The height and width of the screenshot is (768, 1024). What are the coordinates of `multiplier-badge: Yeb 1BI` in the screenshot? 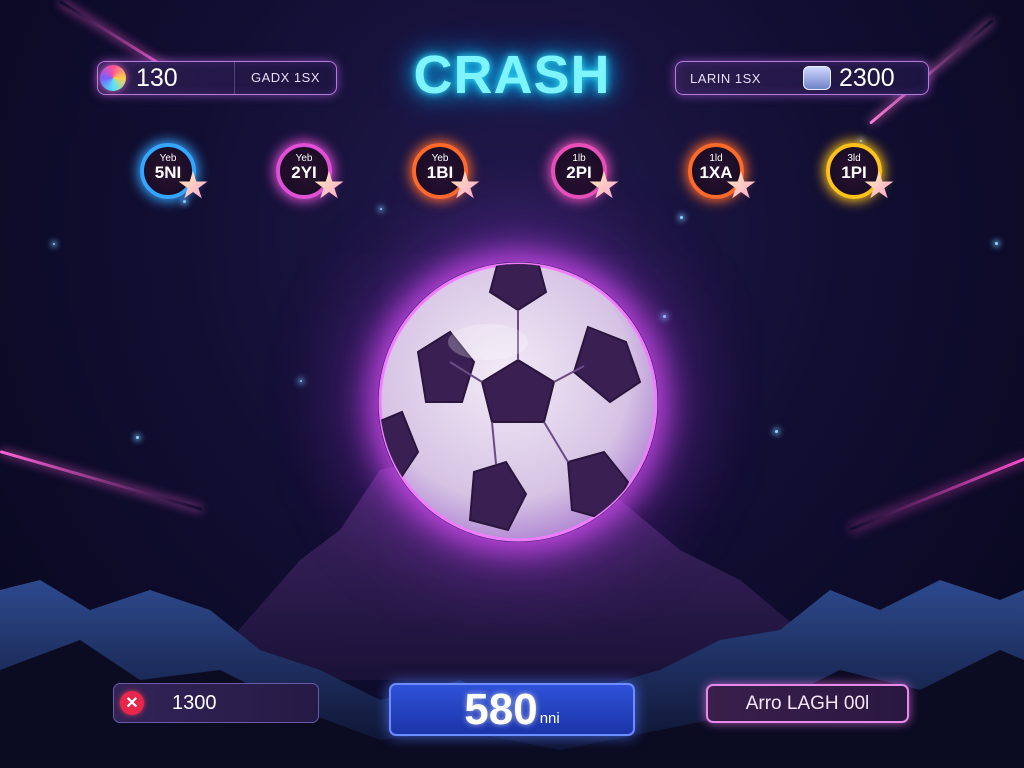 It's located at (446, 171).